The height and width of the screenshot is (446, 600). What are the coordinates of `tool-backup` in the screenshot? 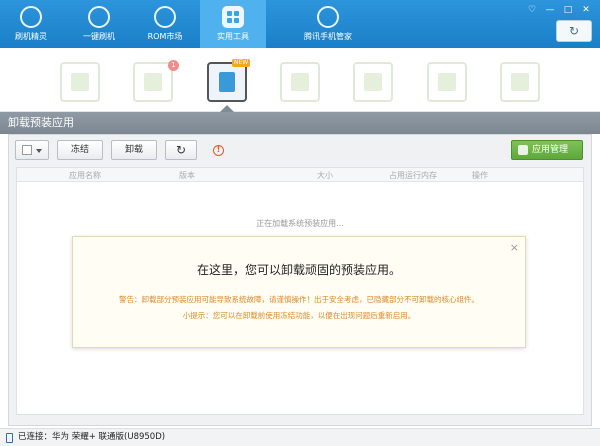 It's located at (447, 82).